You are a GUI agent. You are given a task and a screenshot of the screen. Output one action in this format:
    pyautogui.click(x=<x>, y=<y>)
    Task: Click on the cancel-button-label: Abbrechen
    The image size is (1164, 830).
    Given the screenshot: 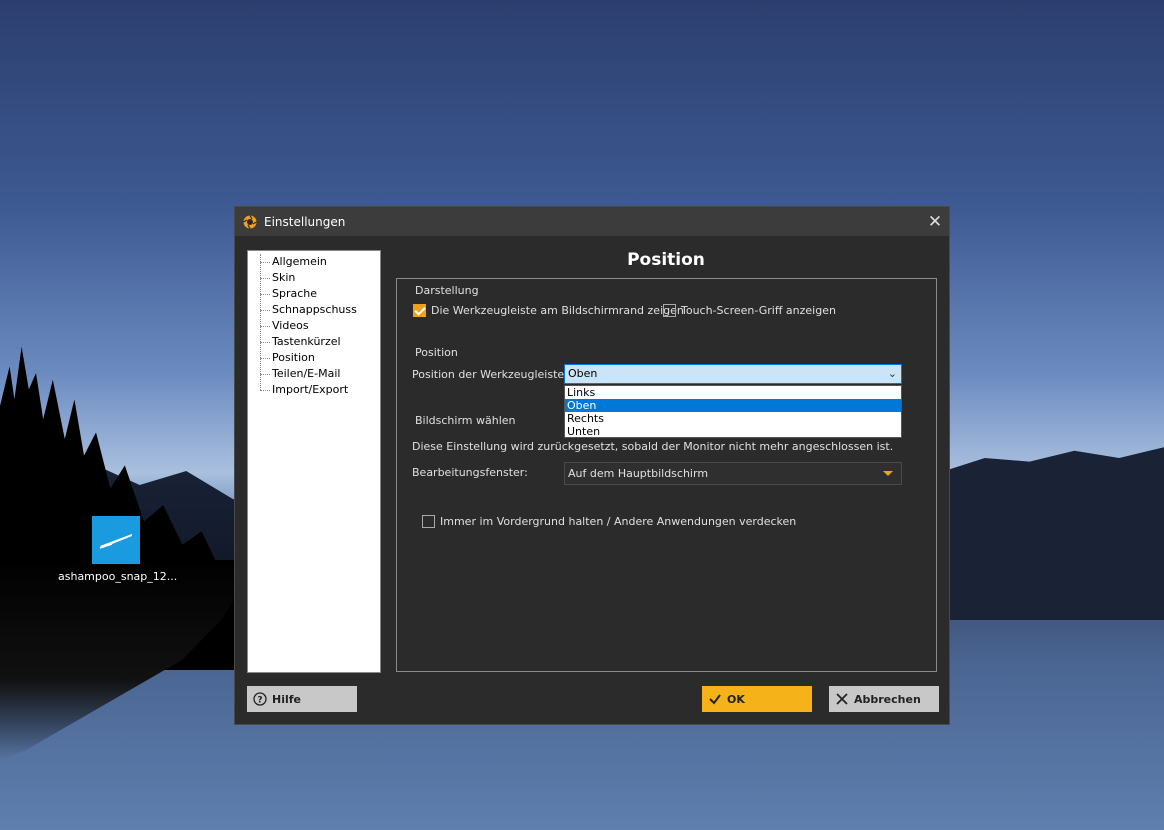 What is the action you would take?
    pyautogui.click(x=887, y=699)
    